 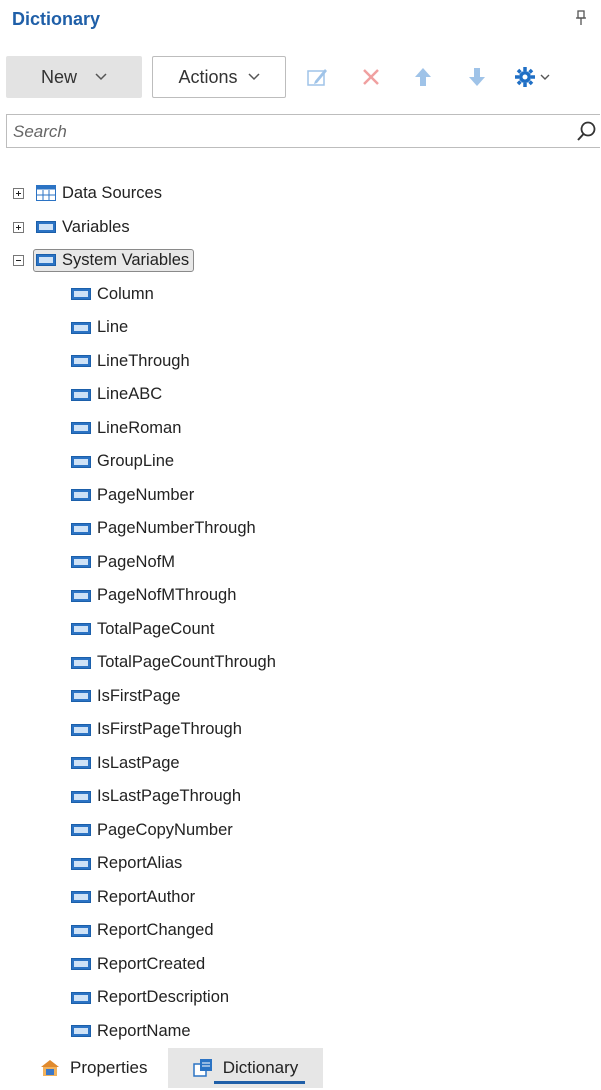 What do you see at coordinates (130, 394) in the screenshot?
I see `tree-node-label: LineABC` at bounding box center [130, 394].